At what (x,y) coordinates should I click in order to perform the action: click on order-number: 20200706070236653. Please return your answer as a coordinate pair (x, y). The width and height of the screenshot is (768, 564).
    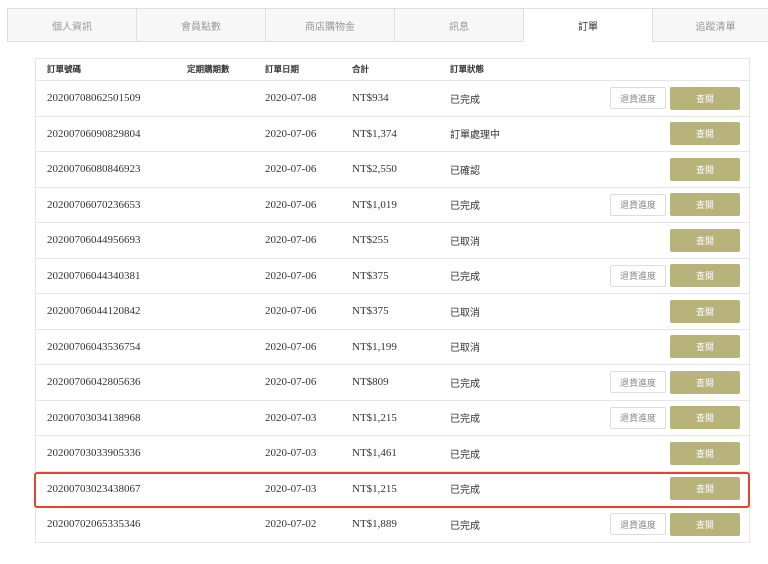
    Looking at the image, I should click on (94, 204).